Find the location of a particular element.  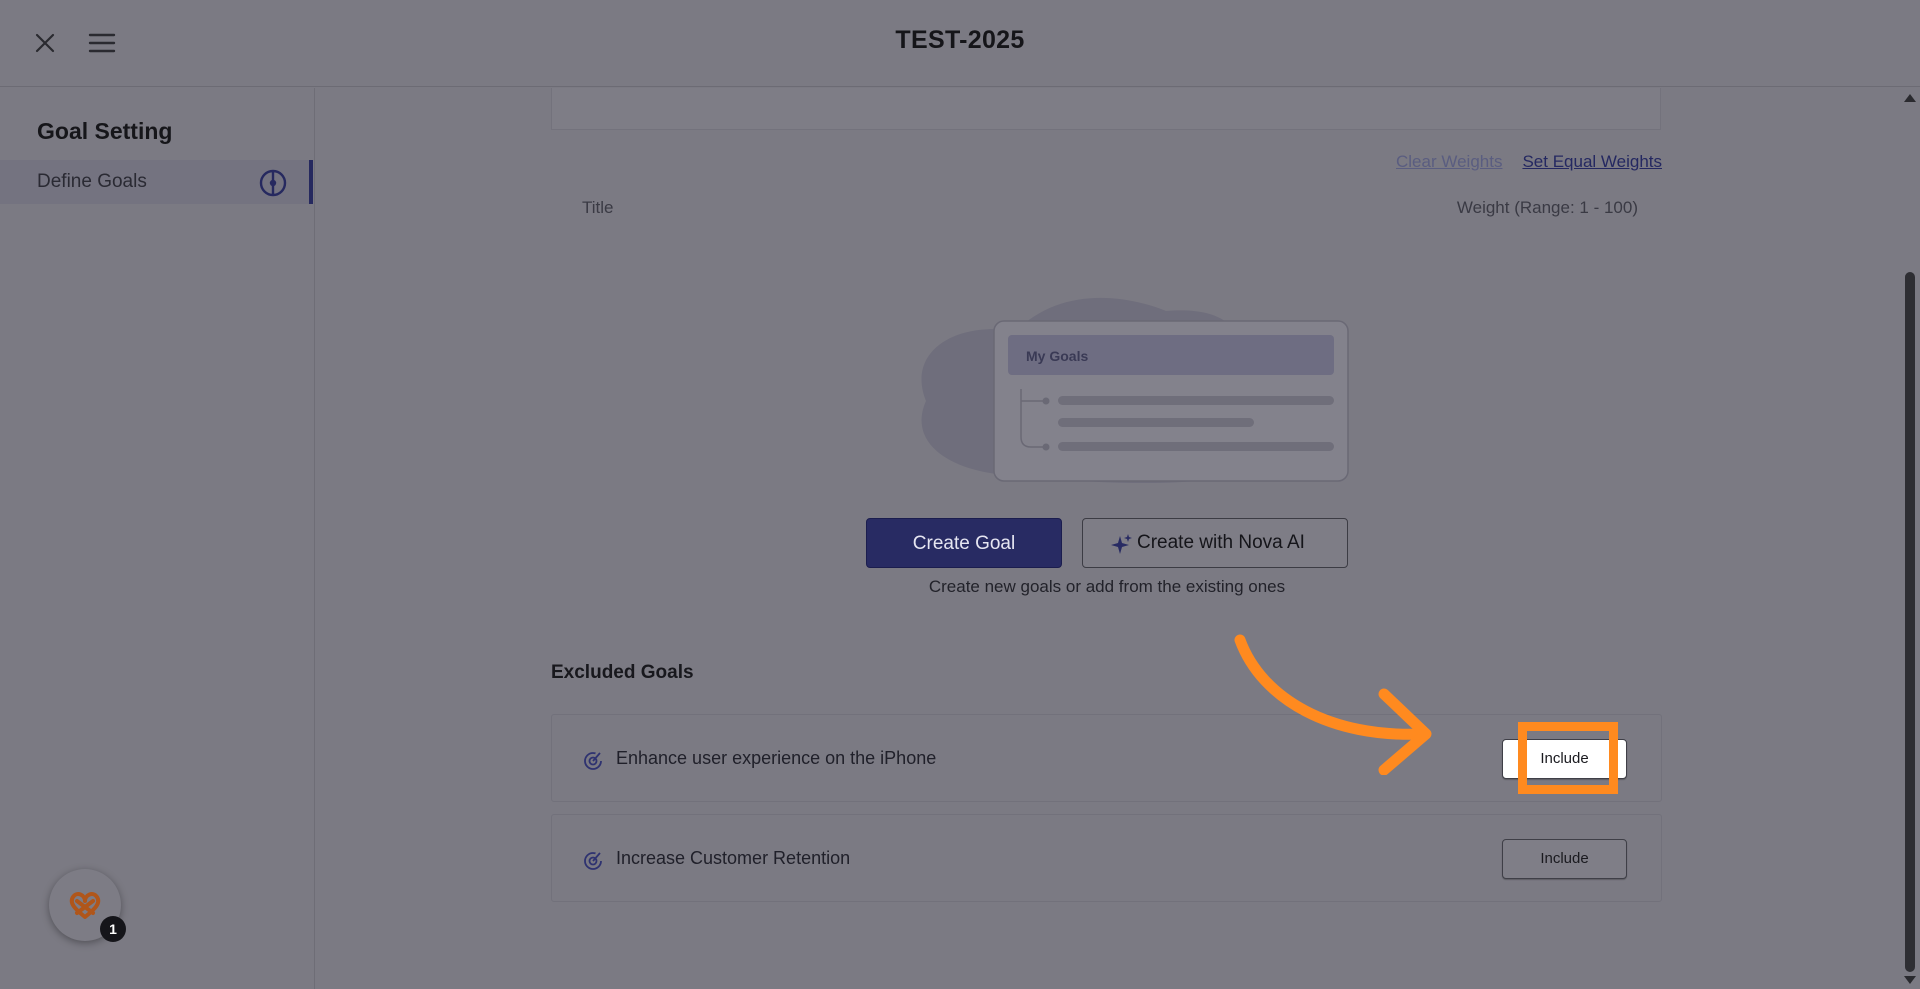

sidebar: Goal Setting Define Goals is located at coordinates (157, 538).